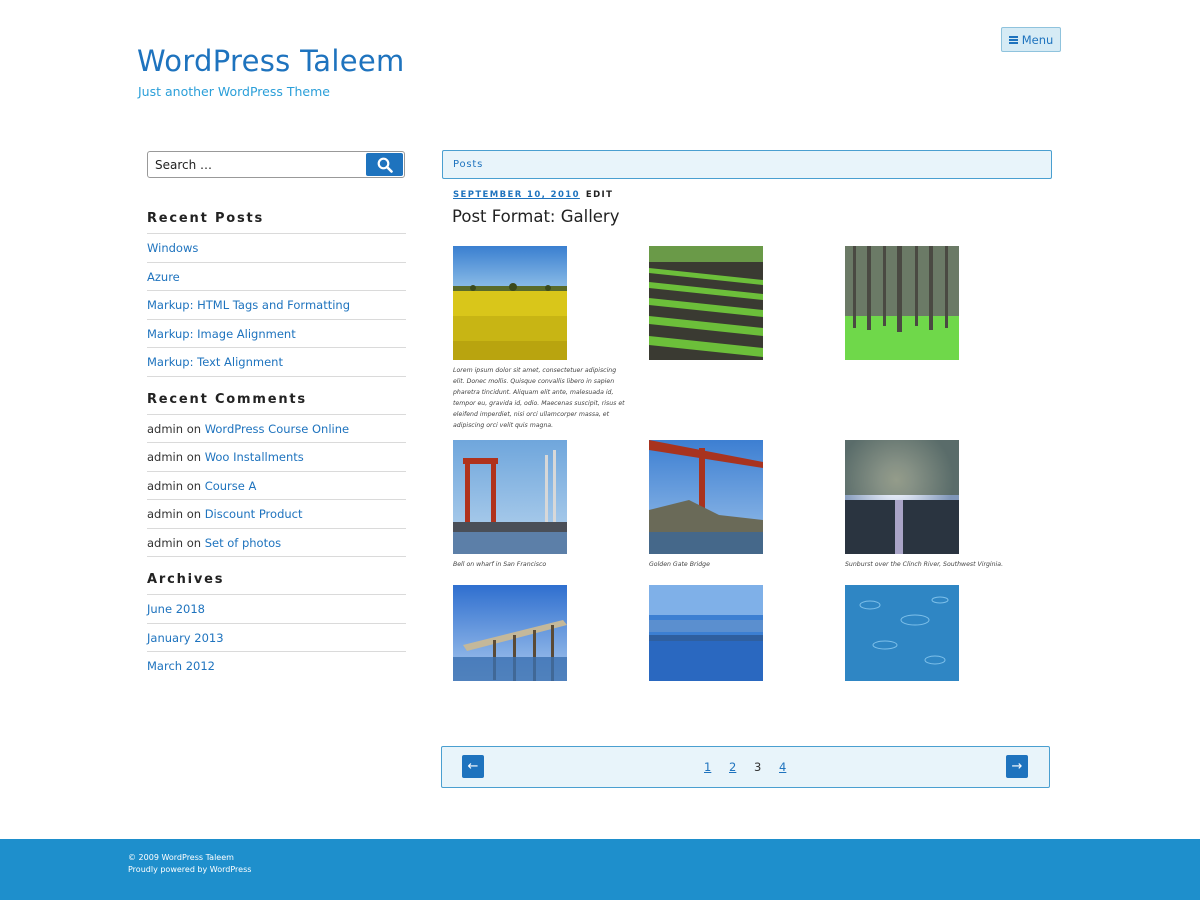  Describe the element at coordinates (255, 164) in the screenshot. I see `search-input` at that location.